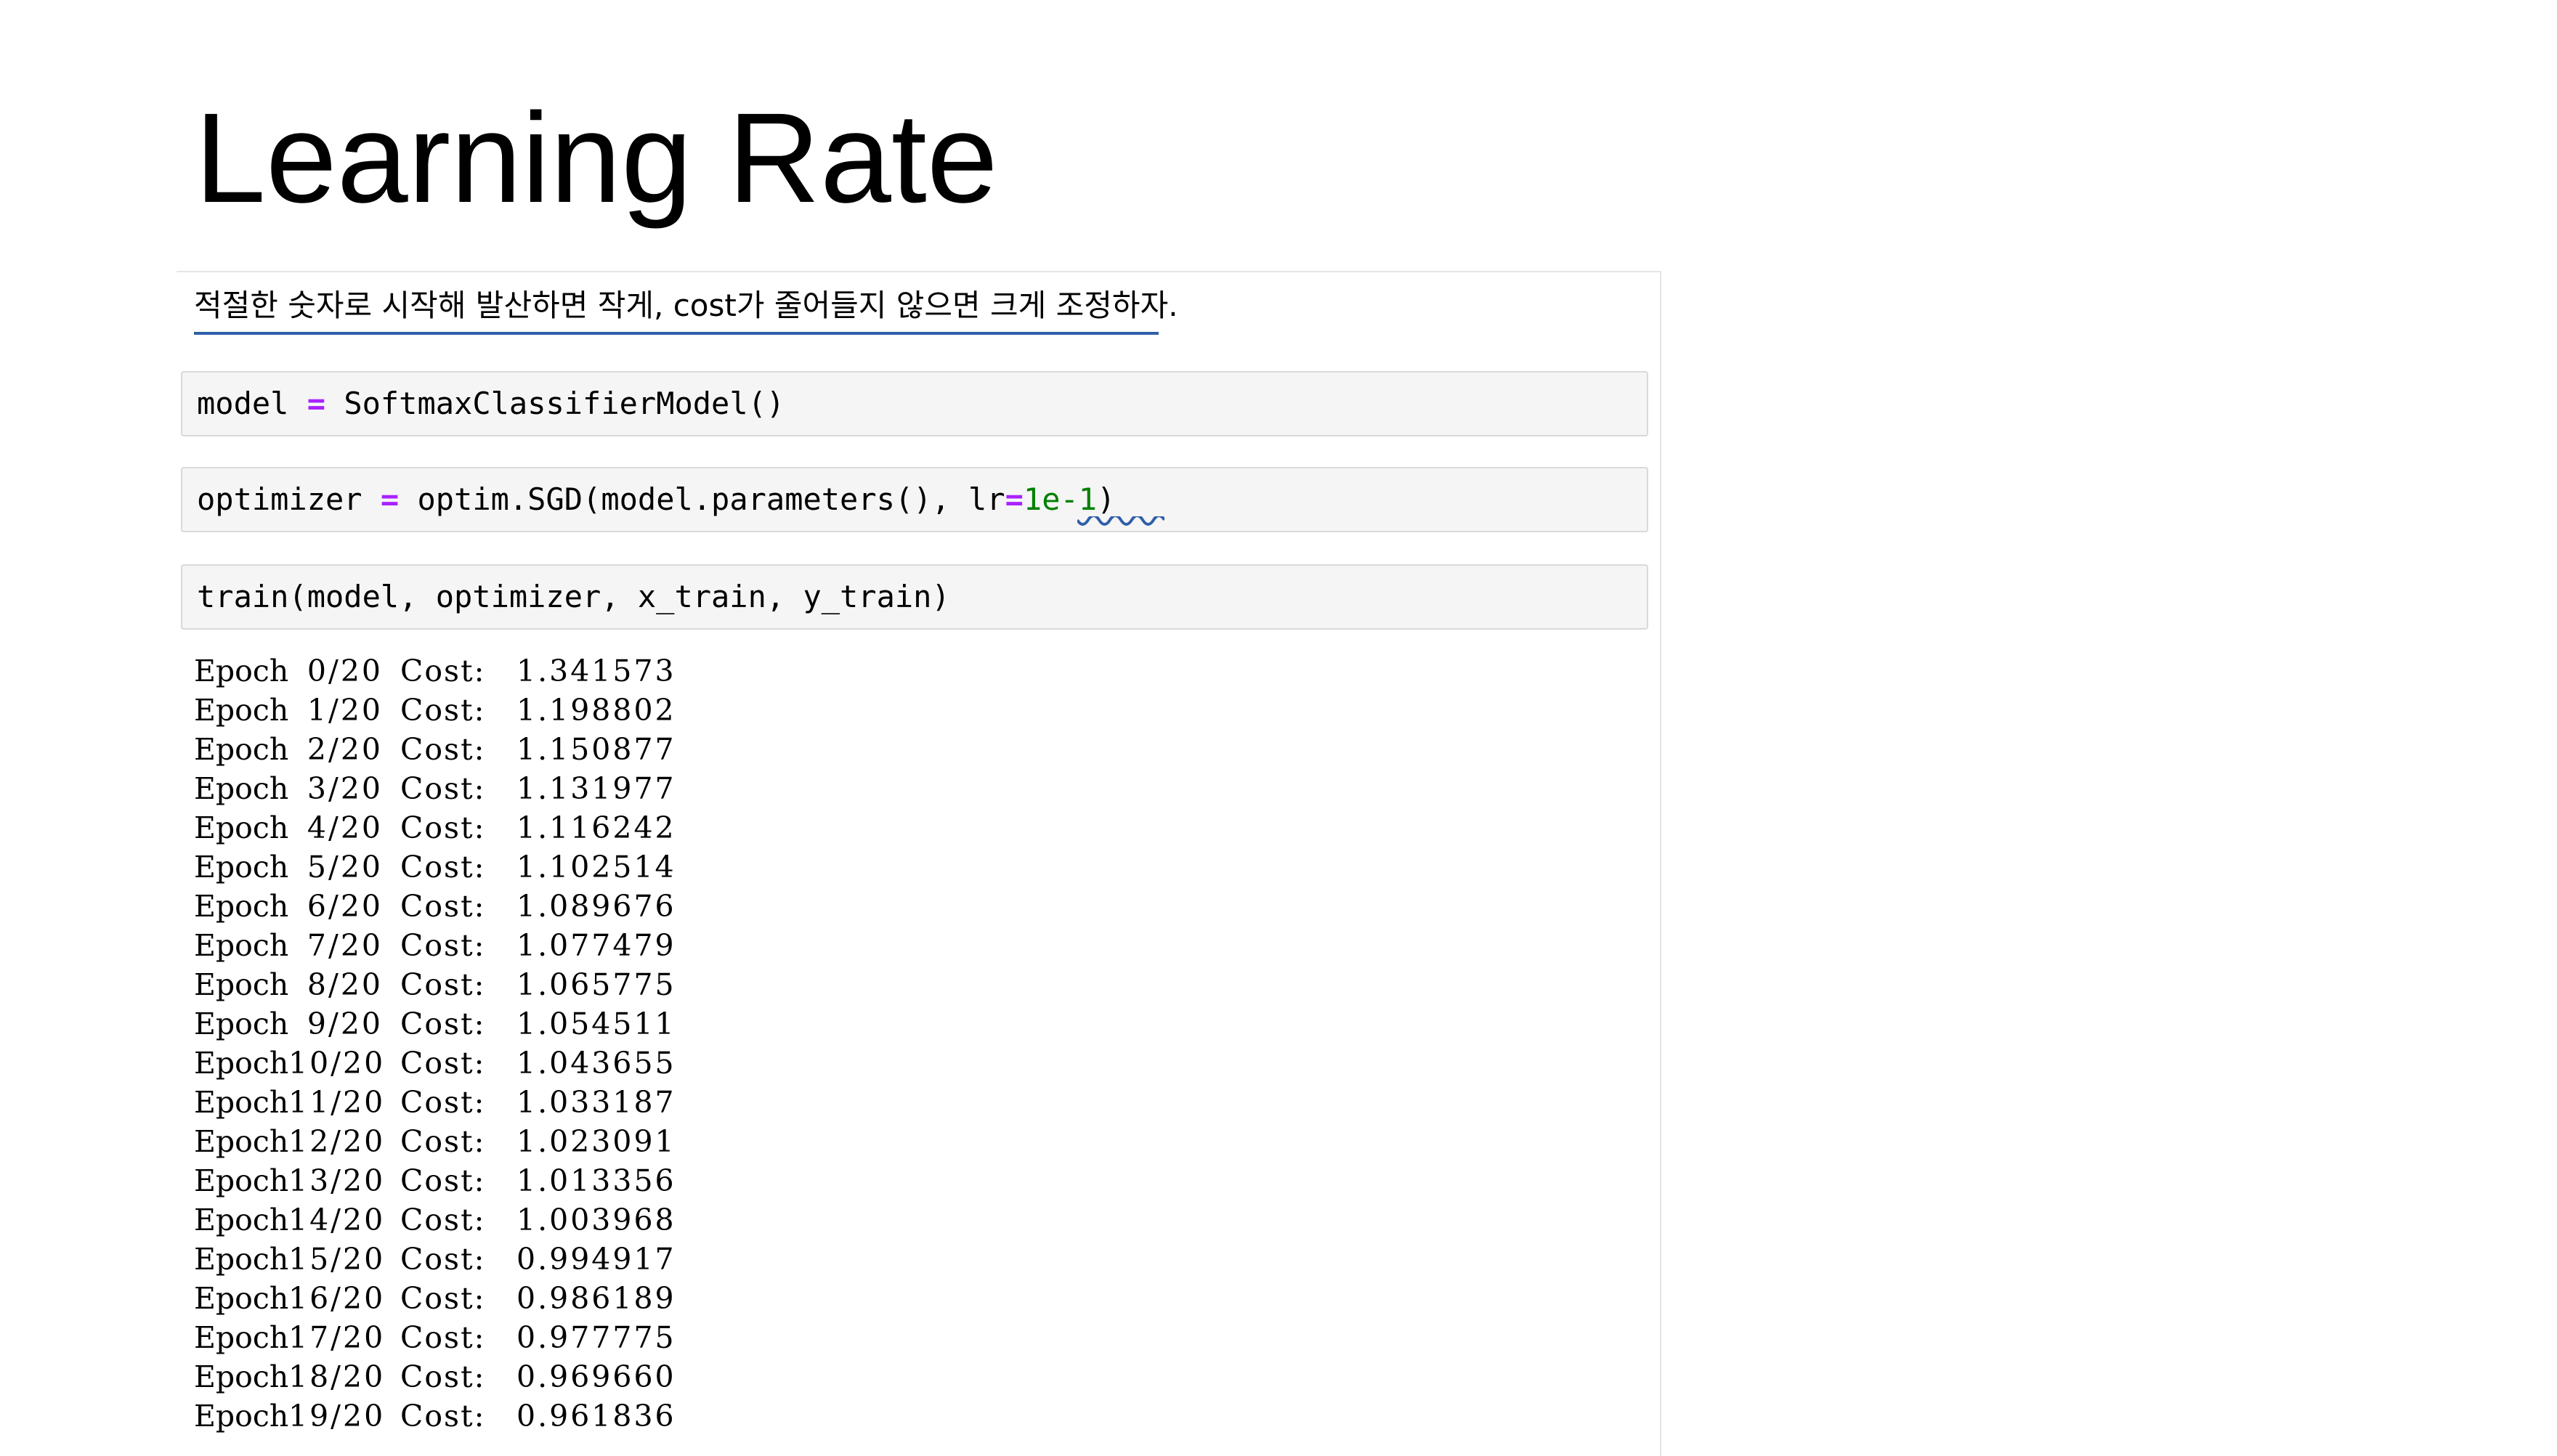  I want to click on output-epoch-value: 16/20, so click(337, 1298).